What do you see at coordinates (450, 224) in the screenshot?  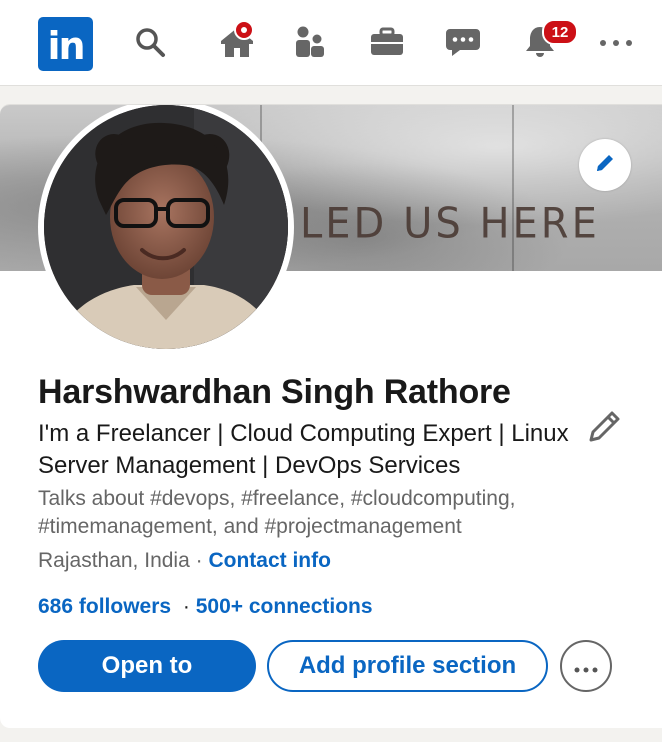 I see `cover-photo-text: LED US HERE` at bounding box center [450, 224].